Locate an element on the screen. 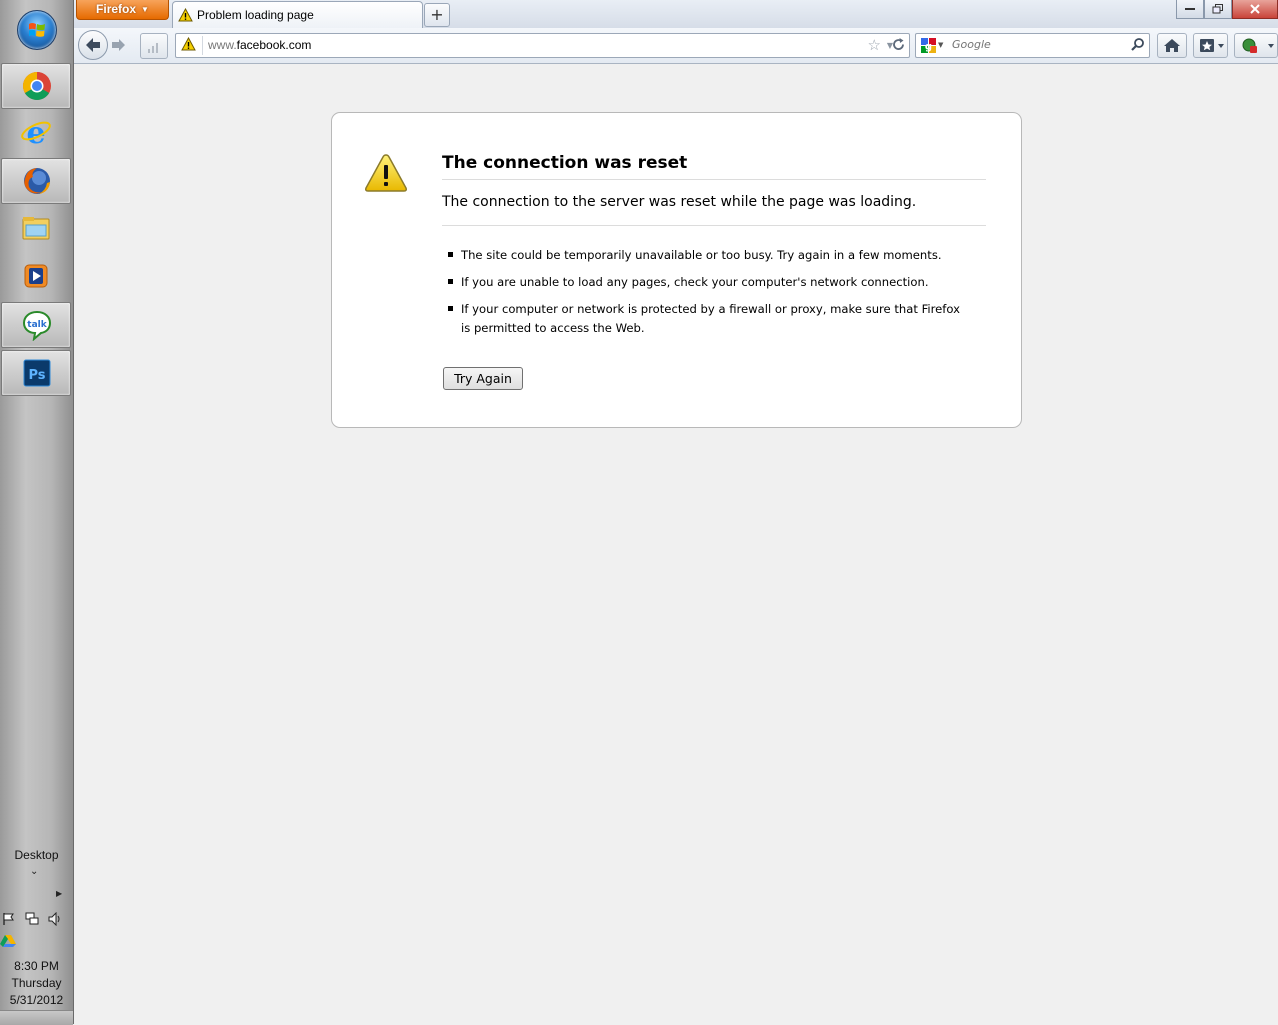 This screenshot has height=1025, width=1278. show-desktop-button is located at coordinates (36, 1017).